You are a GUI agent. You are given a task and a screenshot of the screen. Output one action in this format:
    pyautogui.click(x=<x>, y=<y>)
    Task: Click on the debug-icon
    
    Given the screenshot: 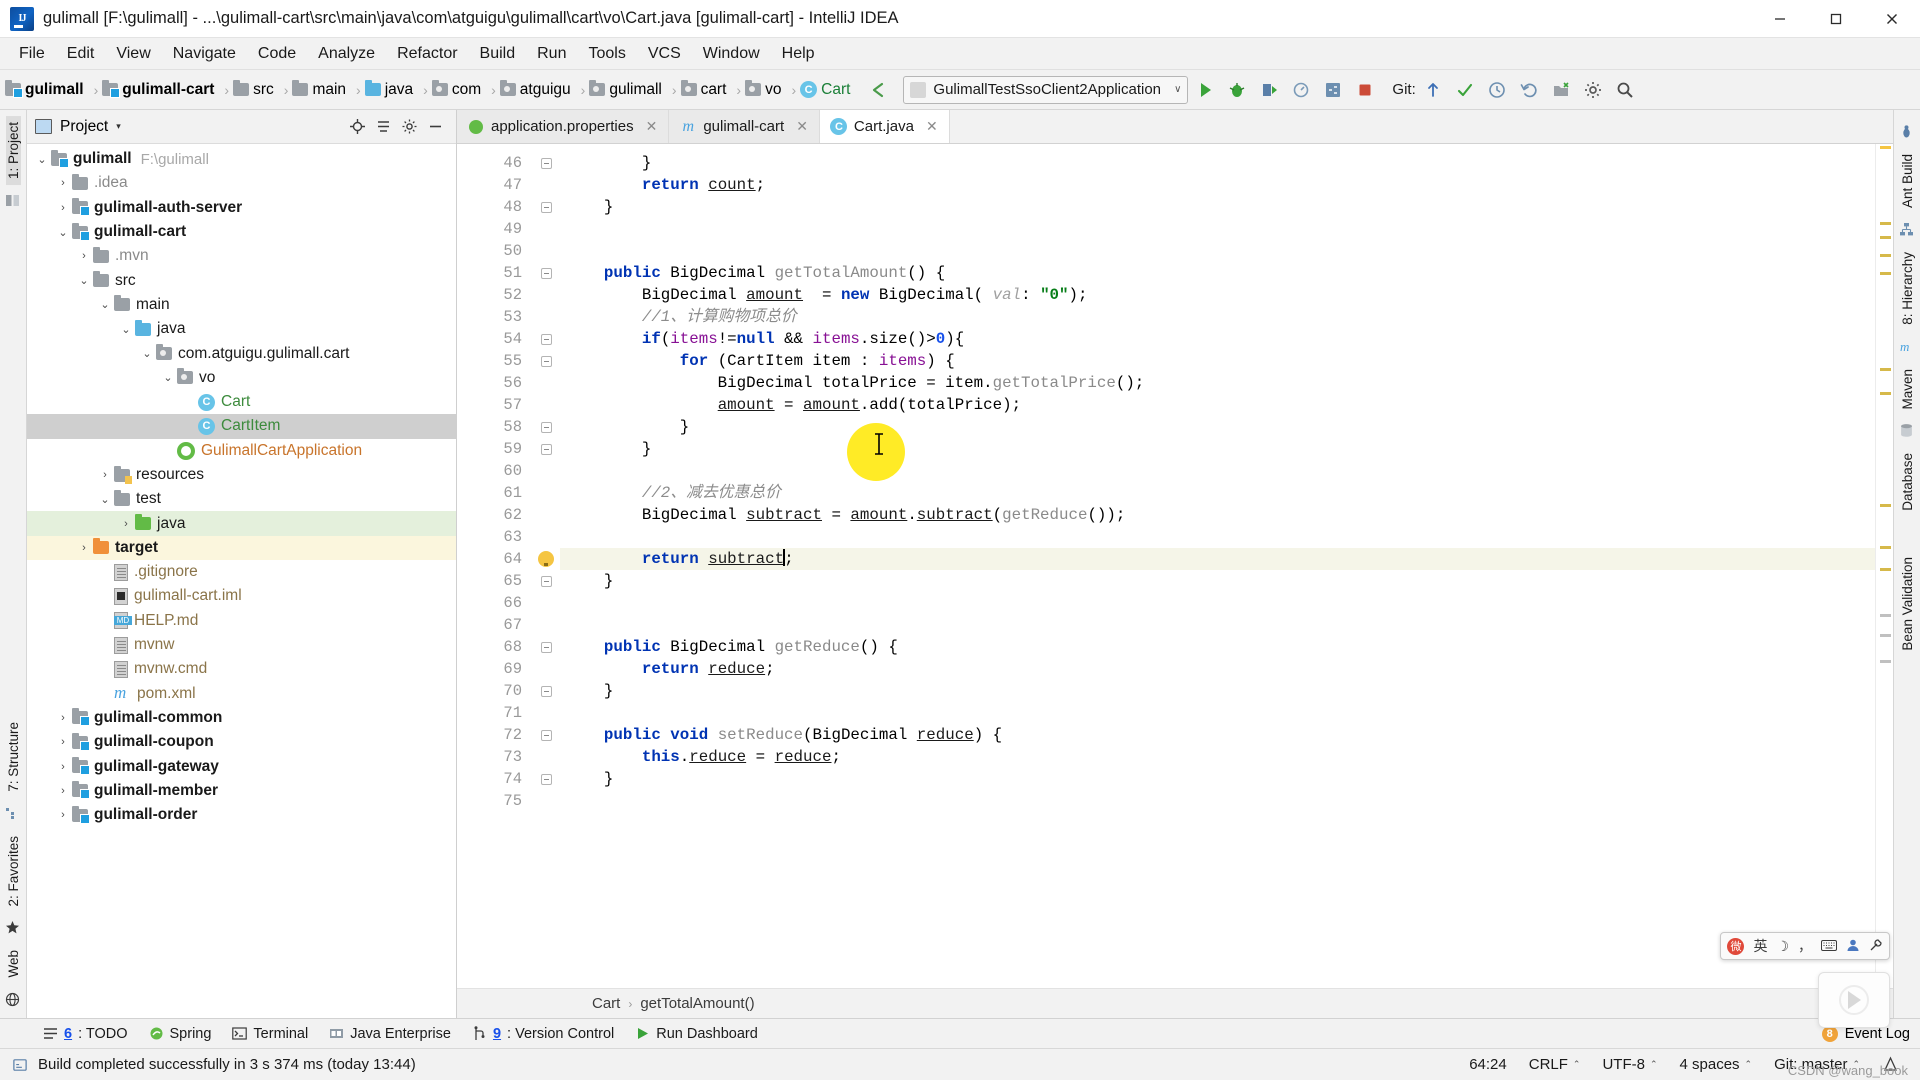 What is the action you would take?
    pyautogui.click(x=1237, y=90)
    